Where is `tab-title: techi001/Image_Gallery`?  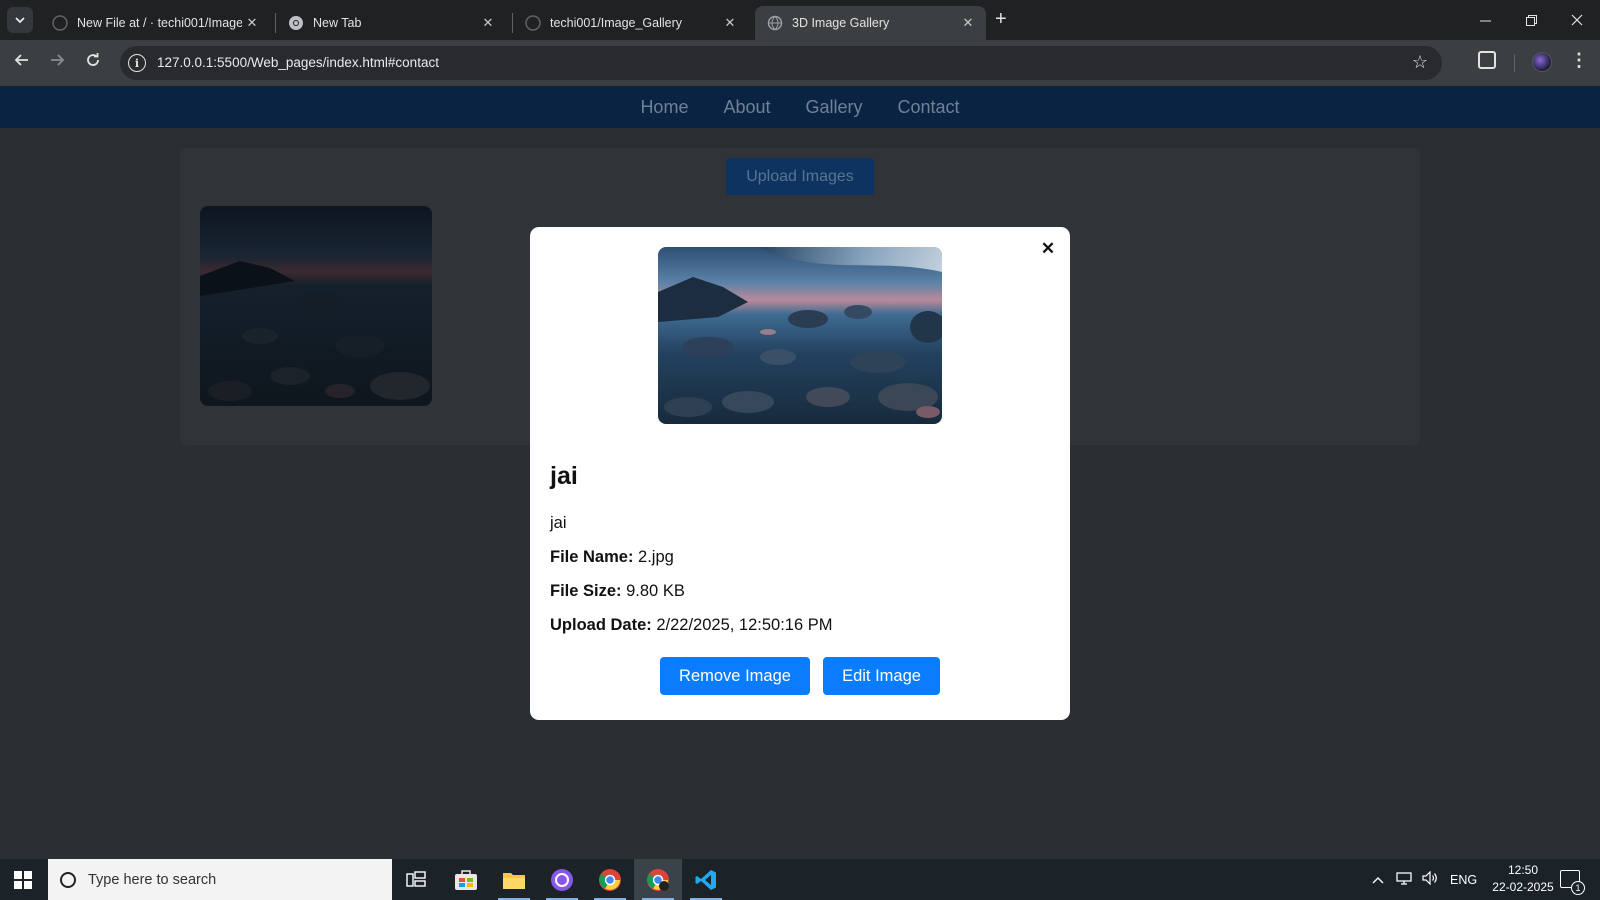
tab-title: techi001/Image_Gallery is located at coordinates (616, 23).